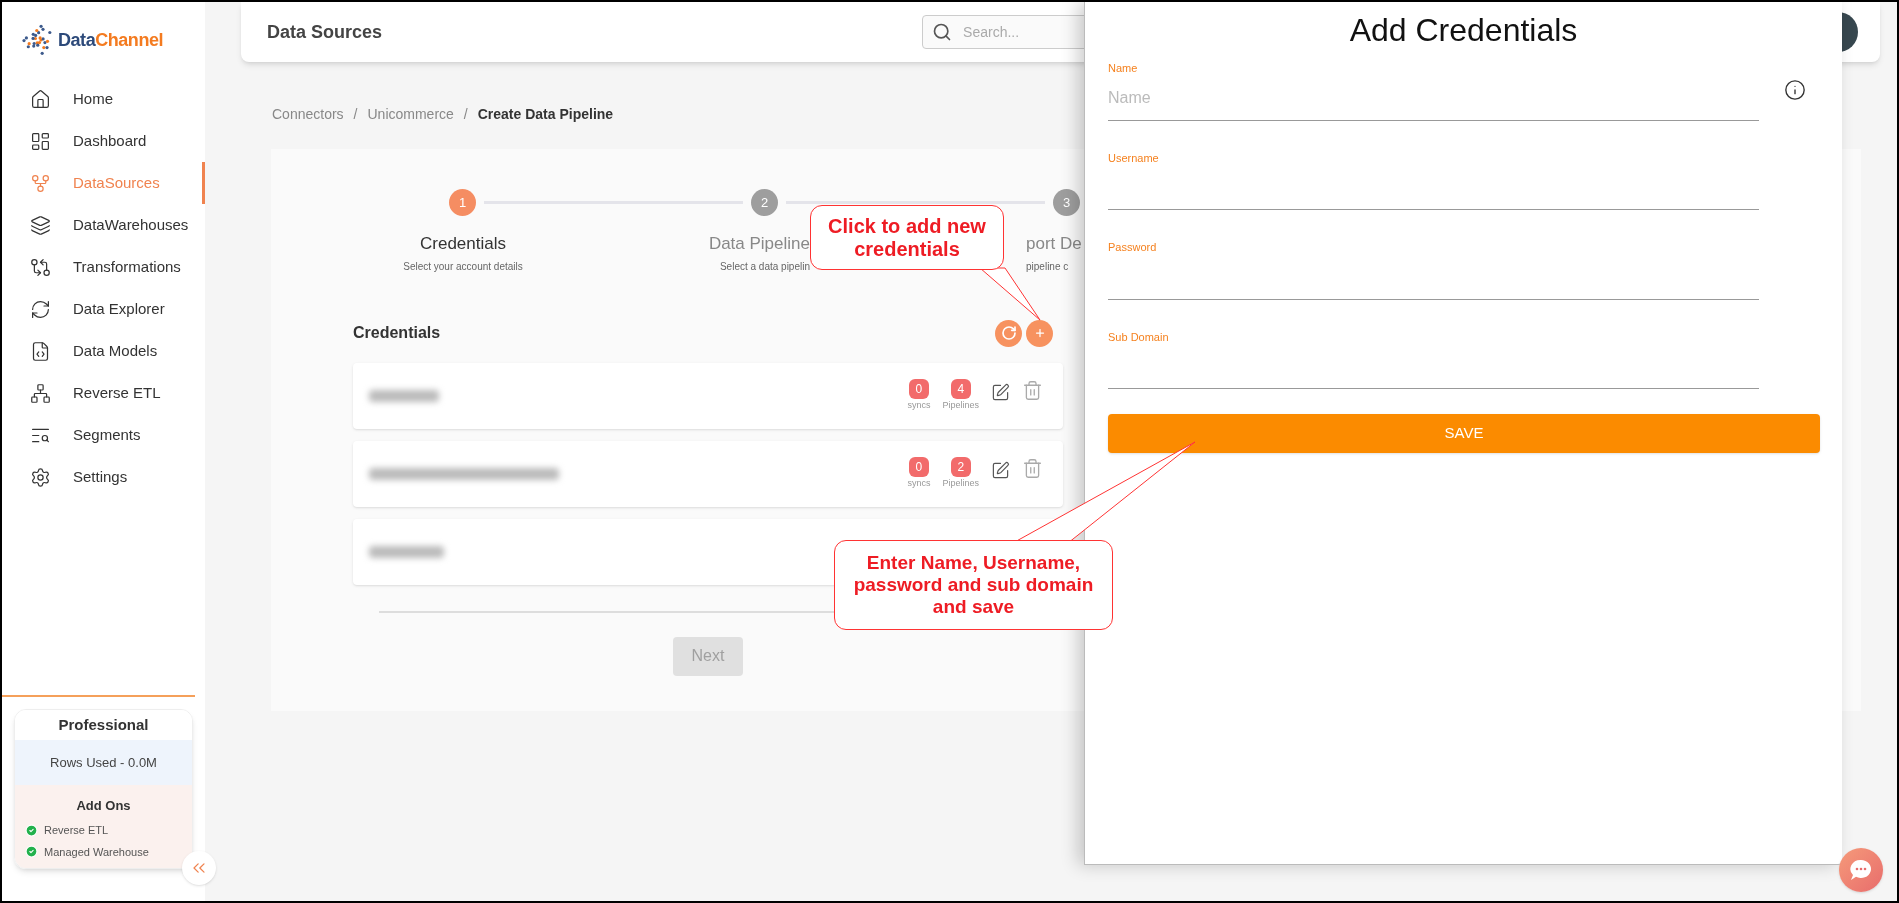  Describe the element at coordinates (40, 183) in the screenshot. I see `nodes-icon` at that location.